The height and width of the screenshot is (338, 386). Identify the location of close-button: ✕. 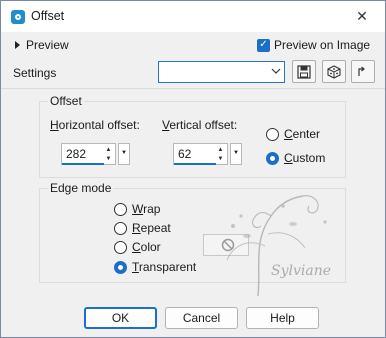
(362, 16).